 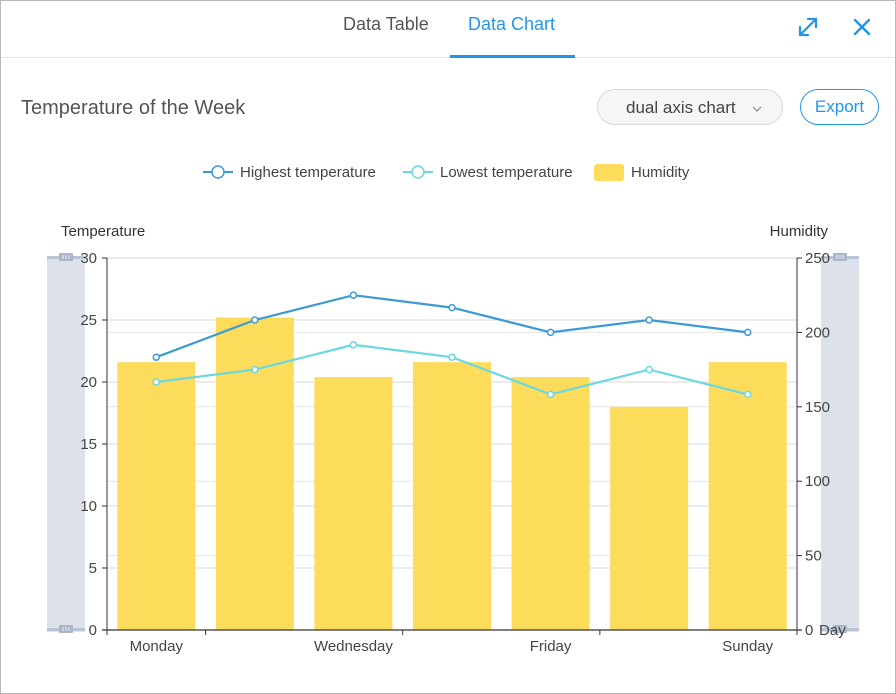 I want to click on x-tick-label: Monday, so click(x=157, y=646).